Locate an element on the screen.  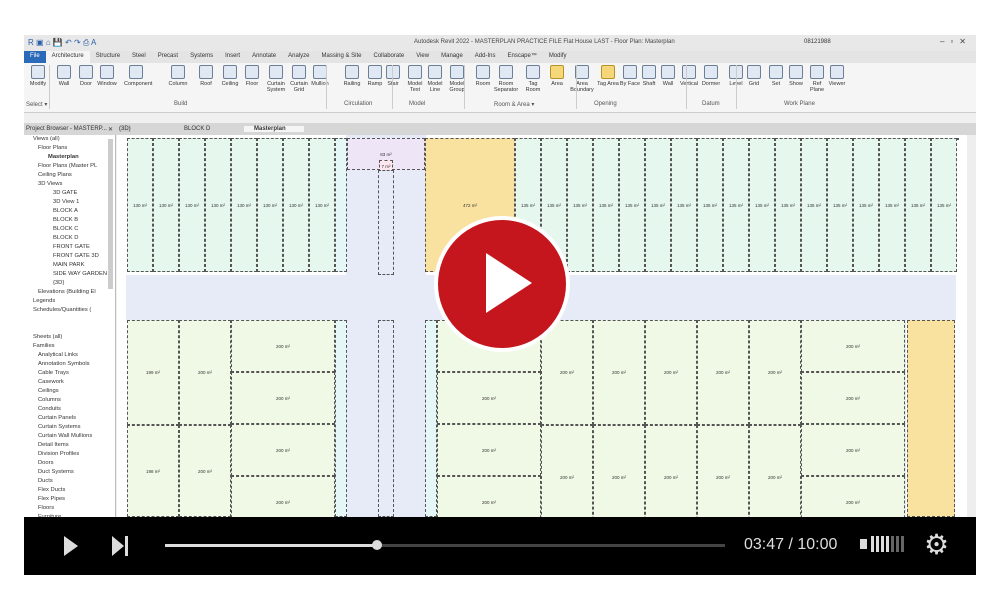
tab-insert: Insert is located at coordinates (232, 57).